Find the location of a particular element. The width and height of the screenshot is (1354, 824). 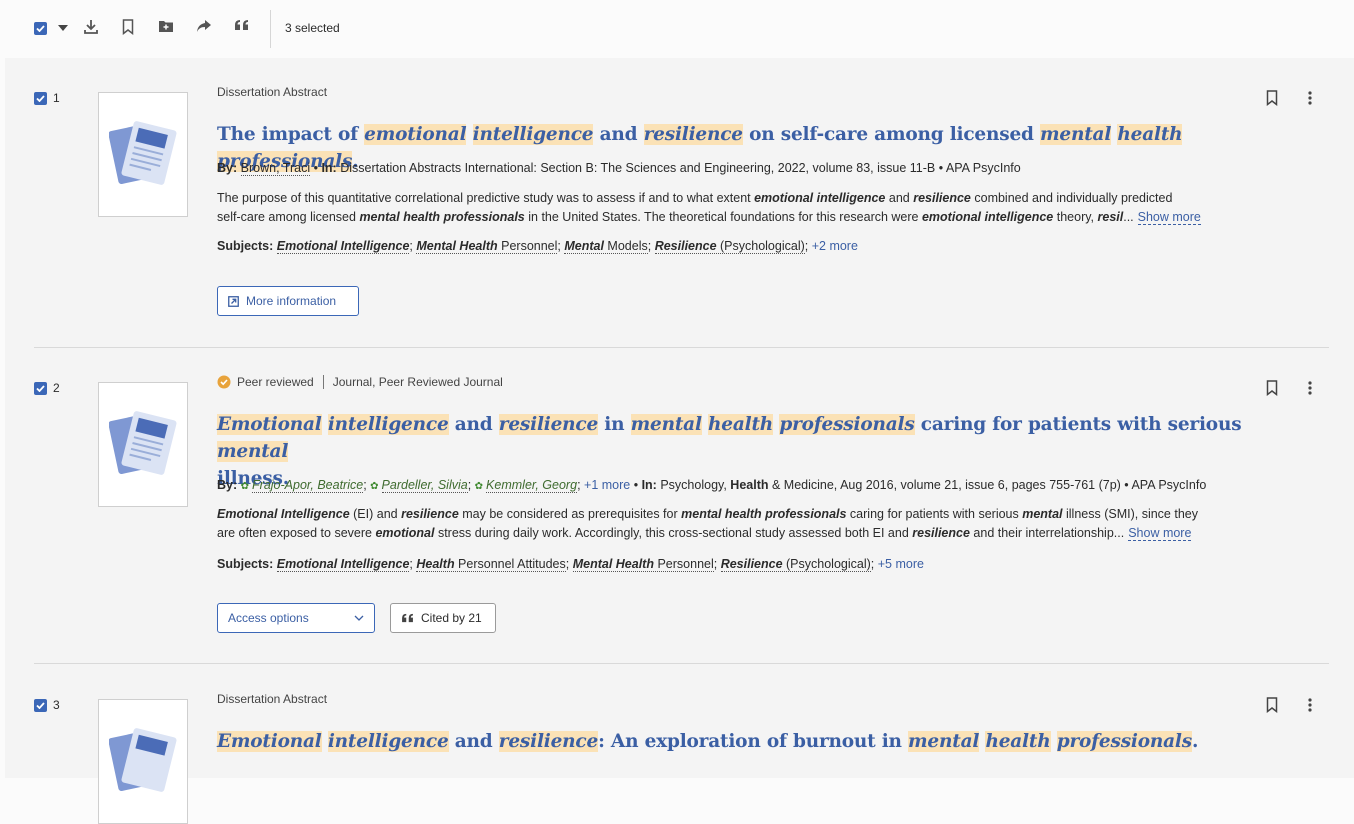

subjects-label: Subjects: is located at coordinates (245, 564).